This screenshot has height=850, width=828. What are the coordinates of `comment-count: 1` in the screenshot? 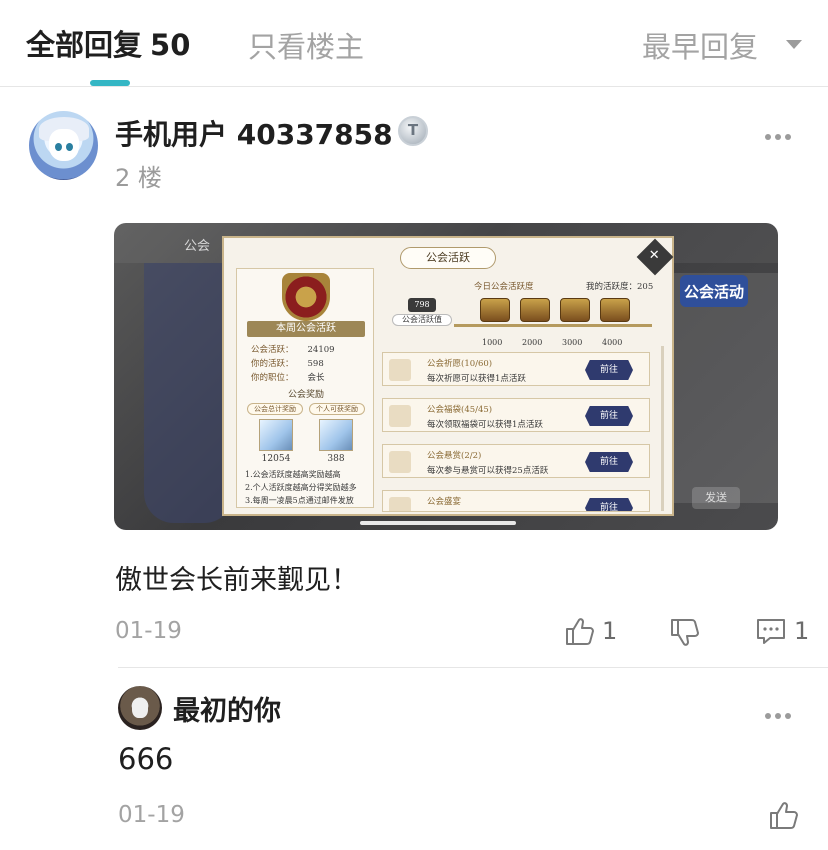 It's located at (802, 631).